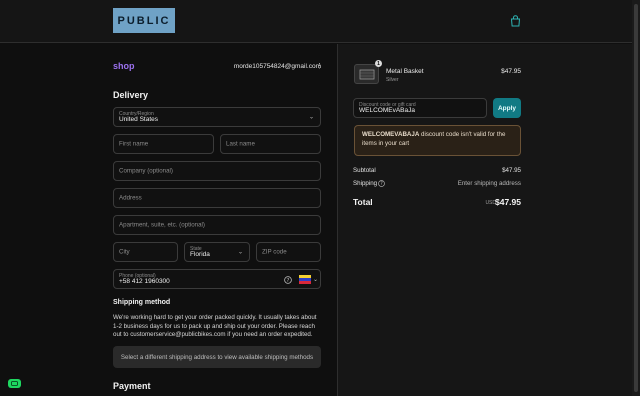  I want to click on apartment-field: Apartment, suite, etc. (optional), so click(217, 225).